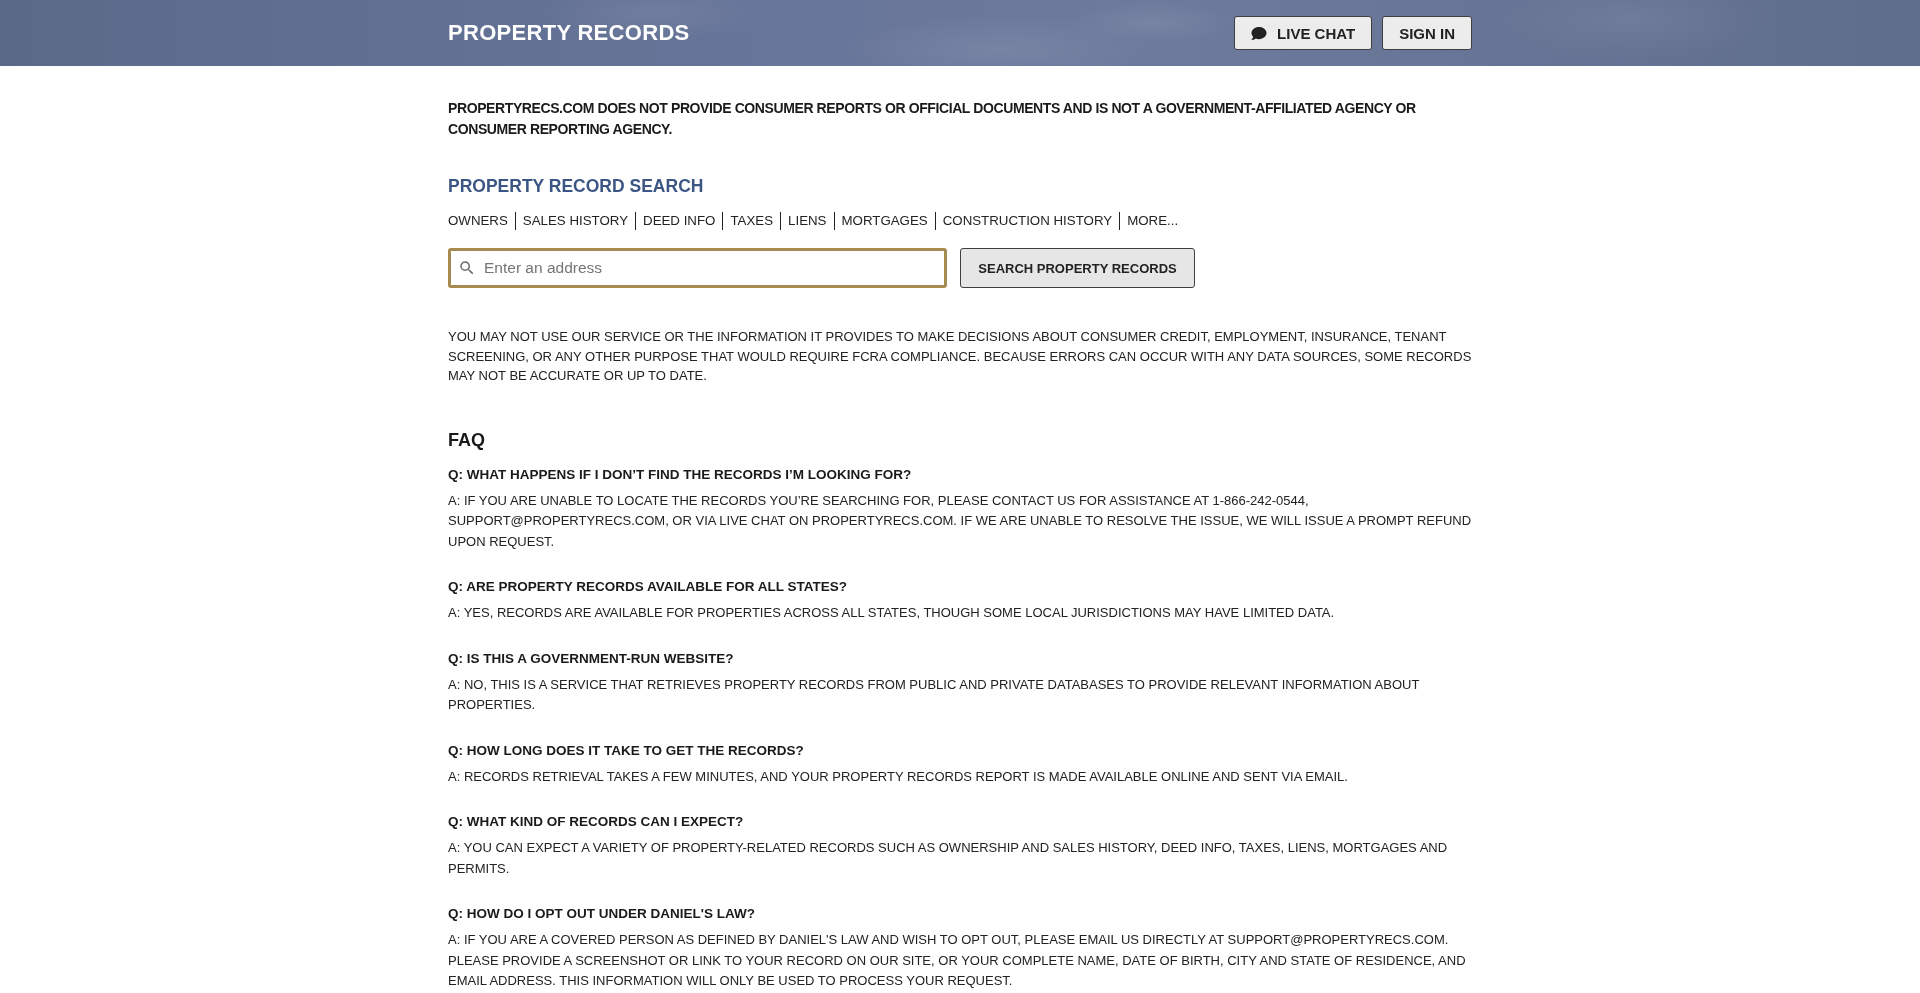 Image resolution: width=1920 pixels, height=993 pixels. I want to click on faq-question: Q: HOW DO I OPT OUT UNDER DANIEL'S LAW?, so click(602, 914).